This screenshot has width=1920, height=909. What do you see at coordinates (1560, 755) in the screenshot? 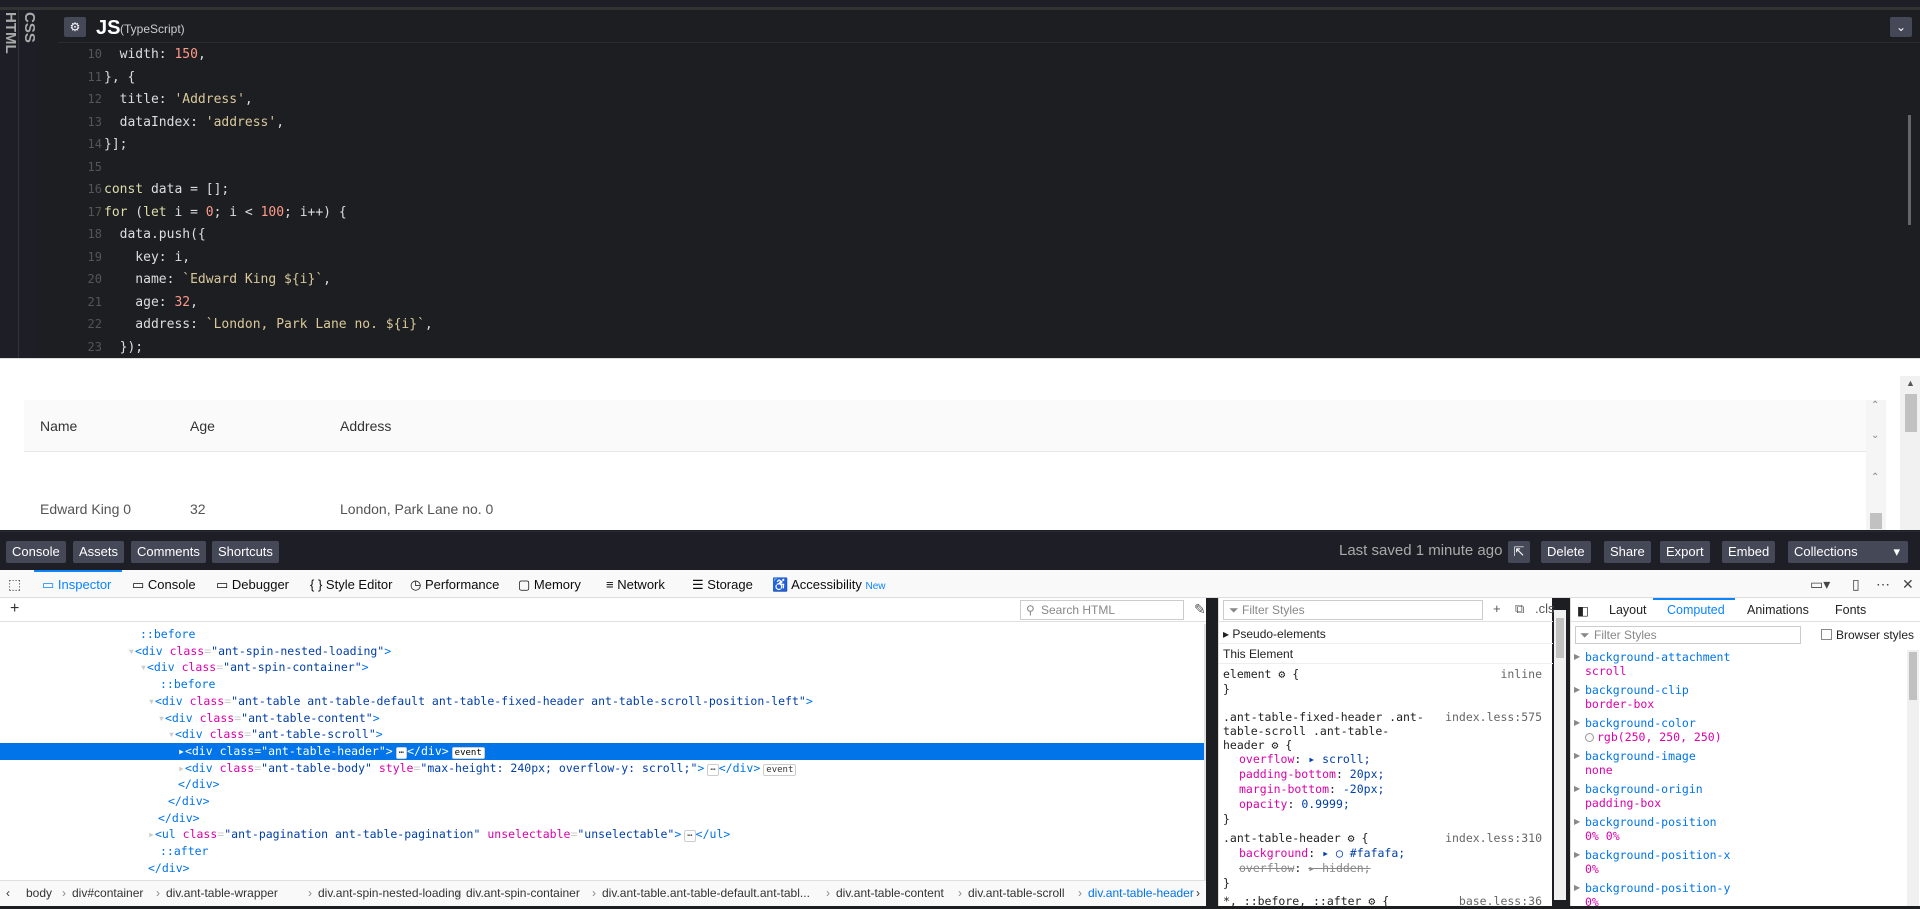
I see `rules-scrollbar` at bounding box center [1560, 755].